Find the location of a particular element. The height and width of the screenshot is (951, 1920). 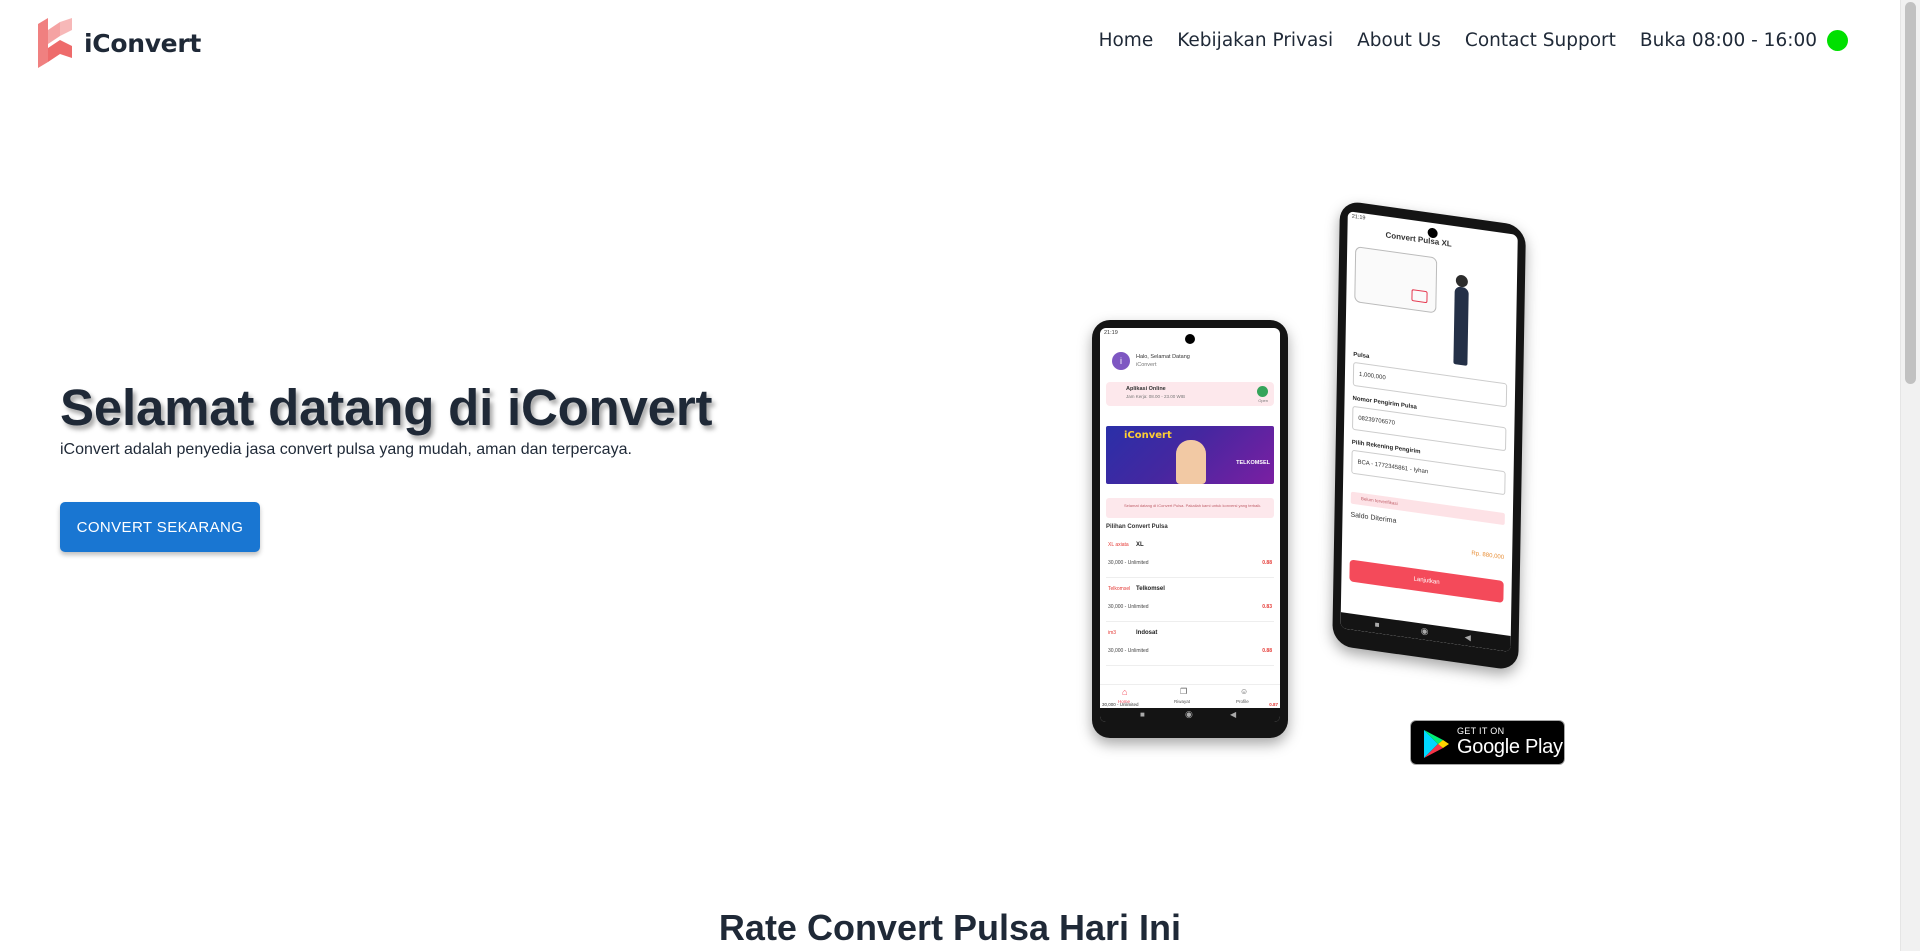

brand-logo: iConvert is located at coordinates (119, 43).